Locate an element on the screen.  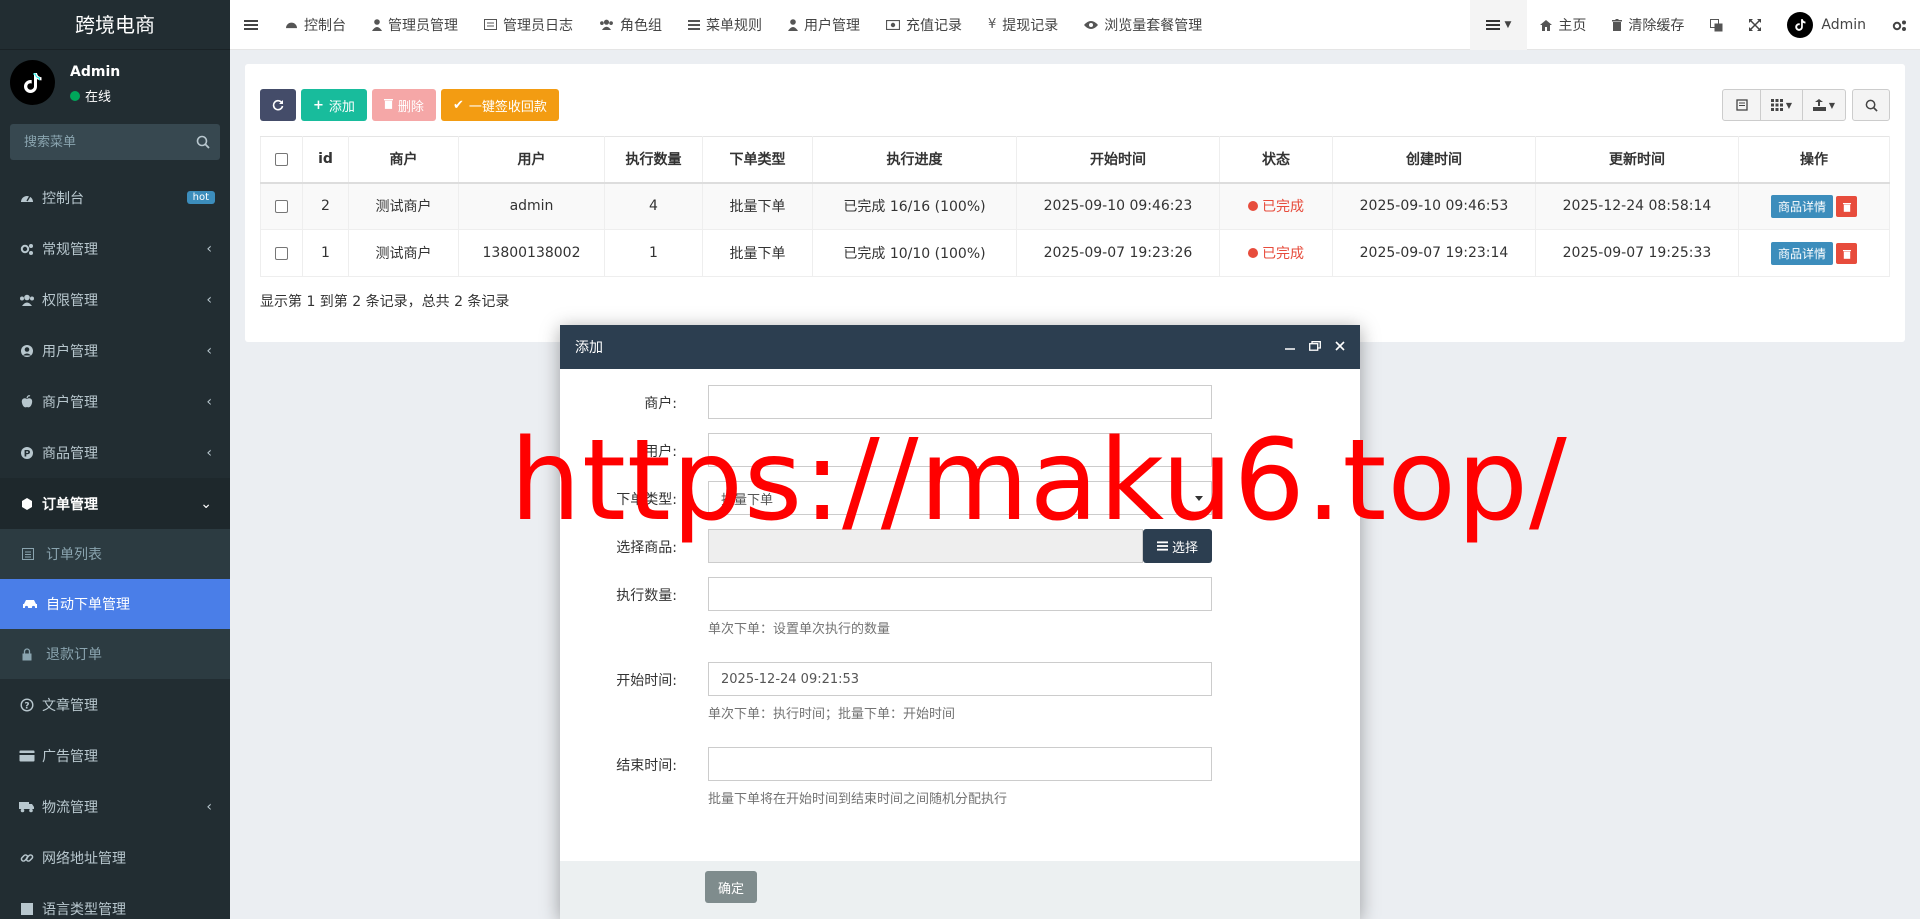
tab-dashboard: 控制台 is located at coordinates (315, 25).